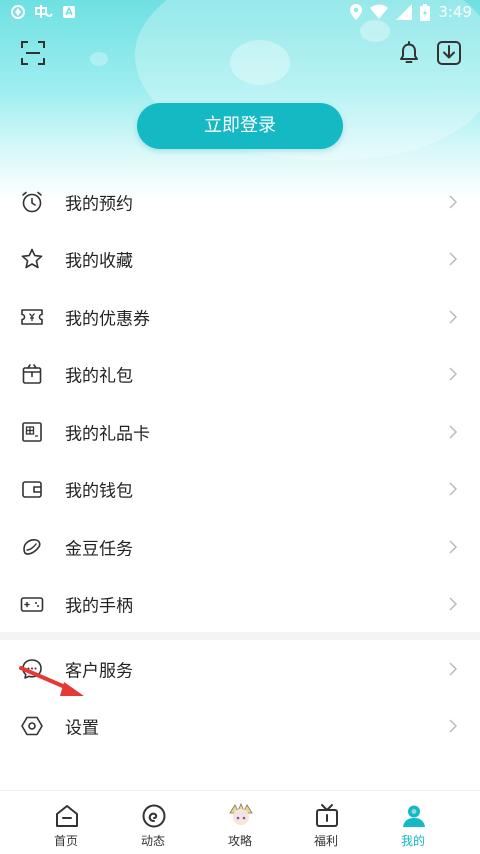 The image size is (480, 854). I want to click on home-icon, so click(67, 816).